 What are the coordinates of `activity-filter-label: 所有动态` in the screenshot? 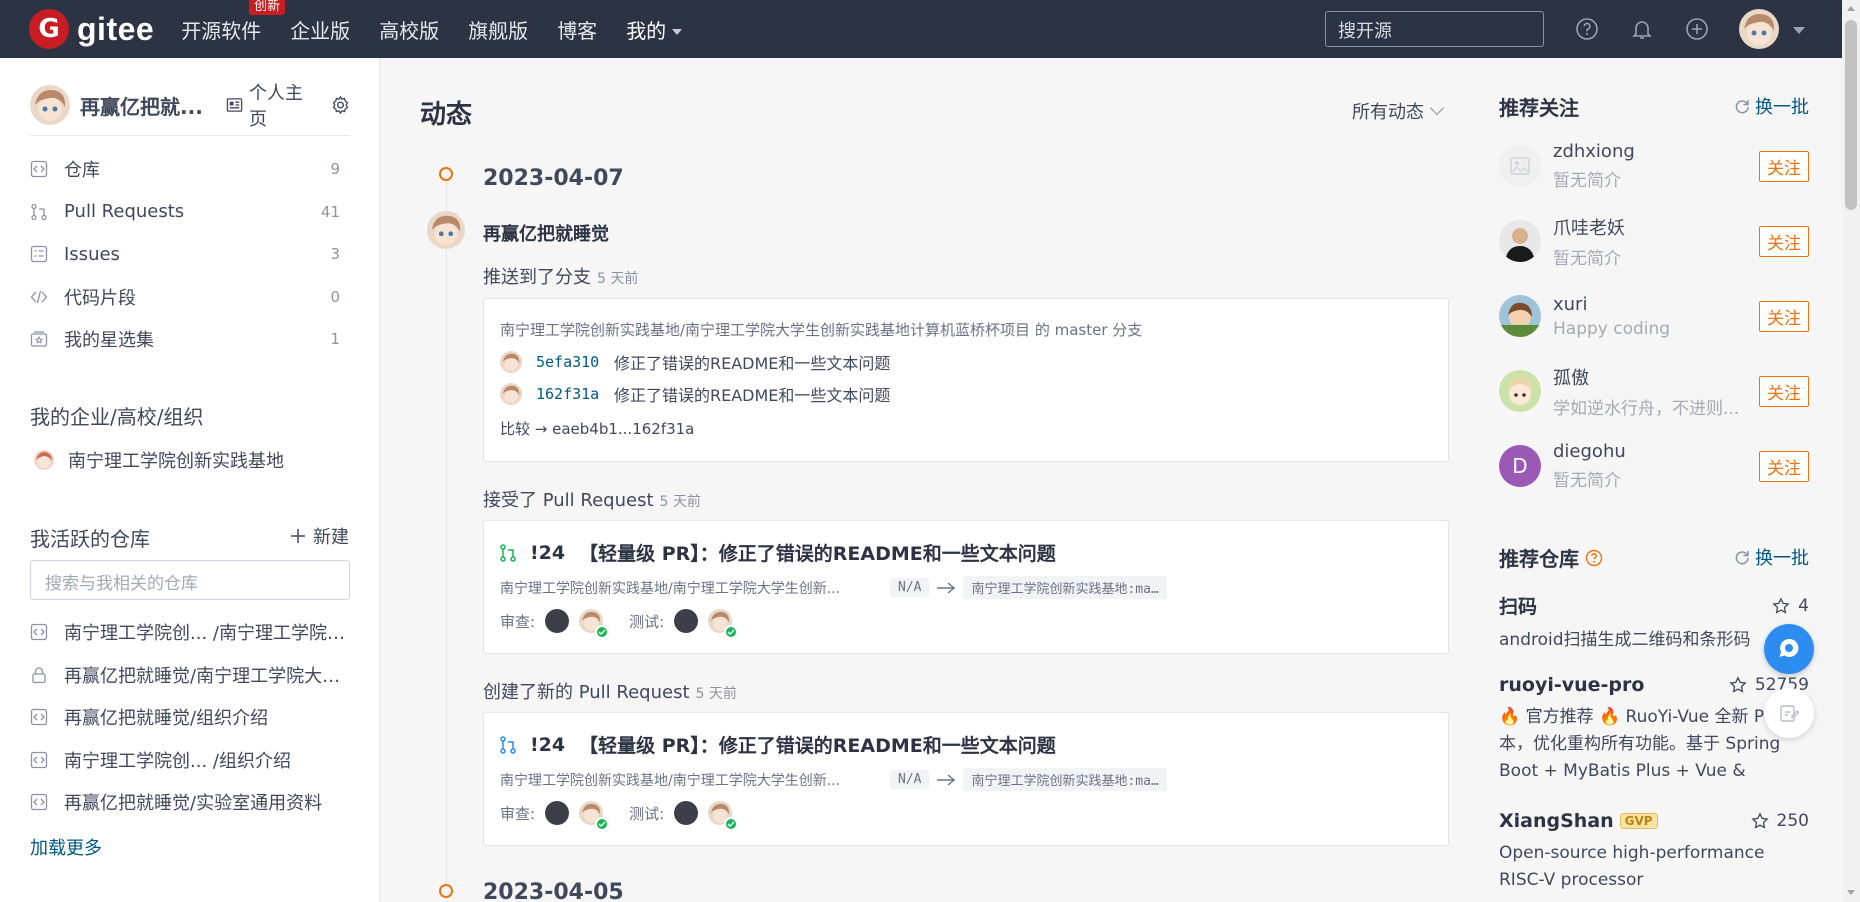 It's located at (1388, 112).